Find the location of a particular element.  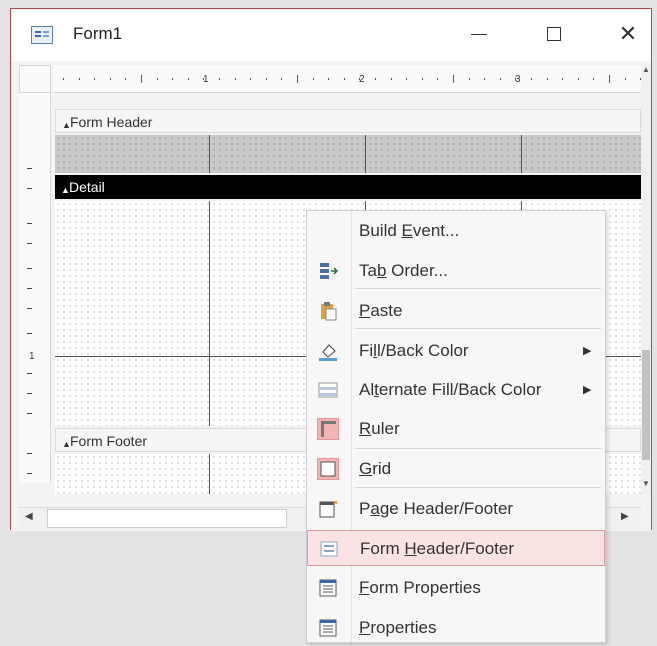

menu-separator is located at coordinates (478, 487).